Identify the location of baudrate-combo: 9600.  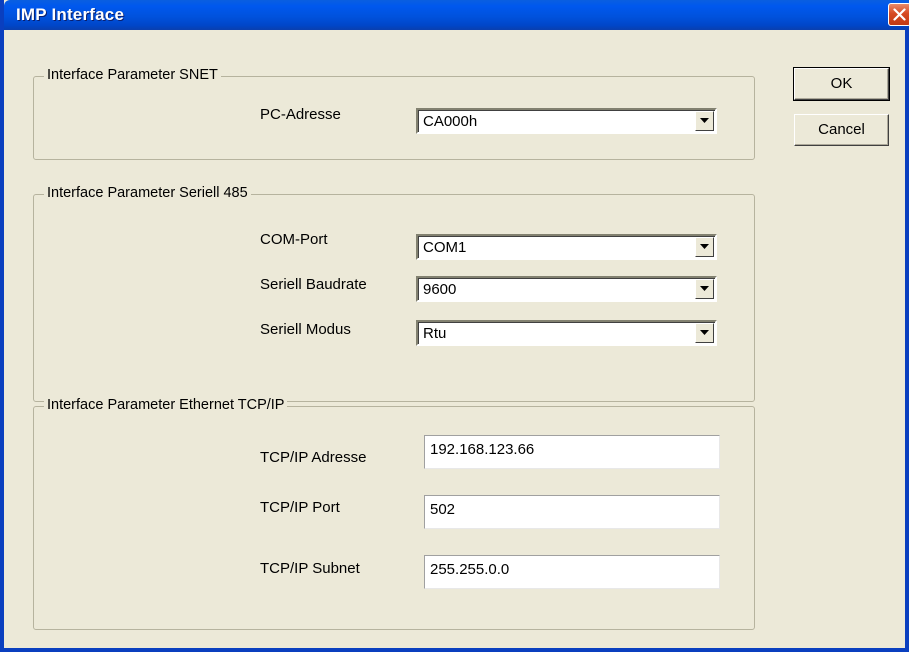
(566, 289).